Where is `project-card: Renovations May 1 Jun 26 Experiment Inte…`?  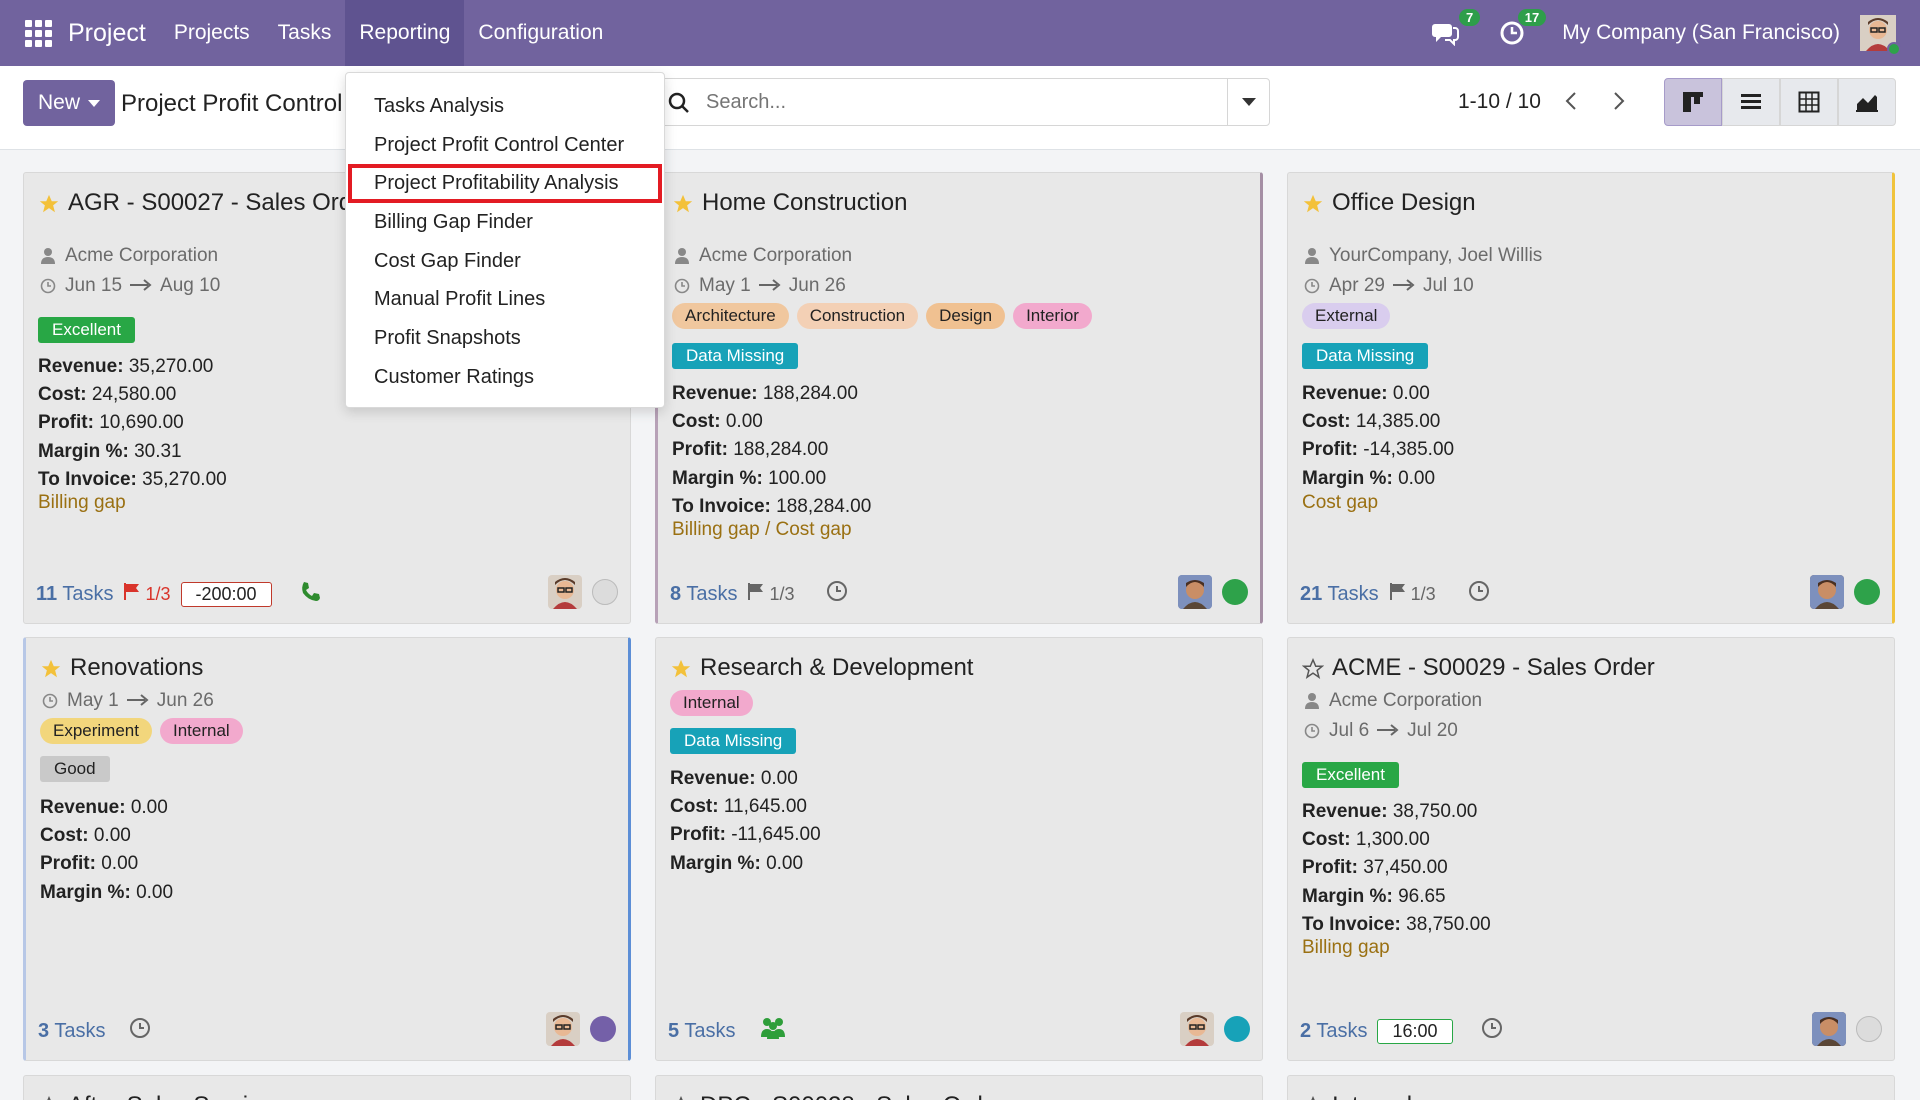 project-card: Renovations May 1 Jun 26 Experiment Inte… is located at coordinates (327, 849).